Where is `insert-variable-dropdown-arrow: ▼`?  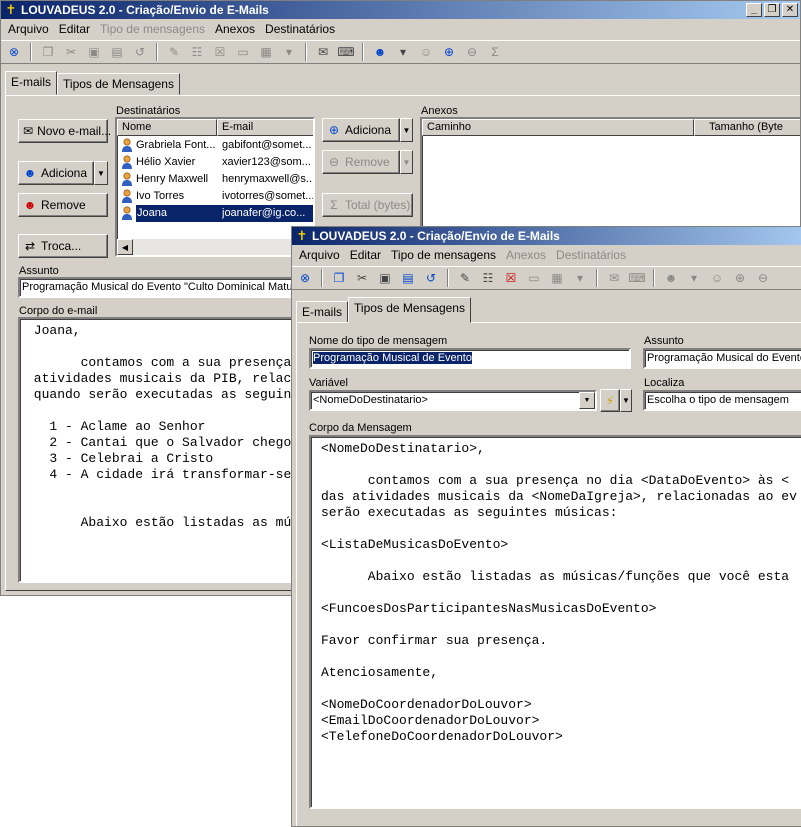
insert-variable-dropdown-arrow: ▼ is located at coordinates (626, 400).